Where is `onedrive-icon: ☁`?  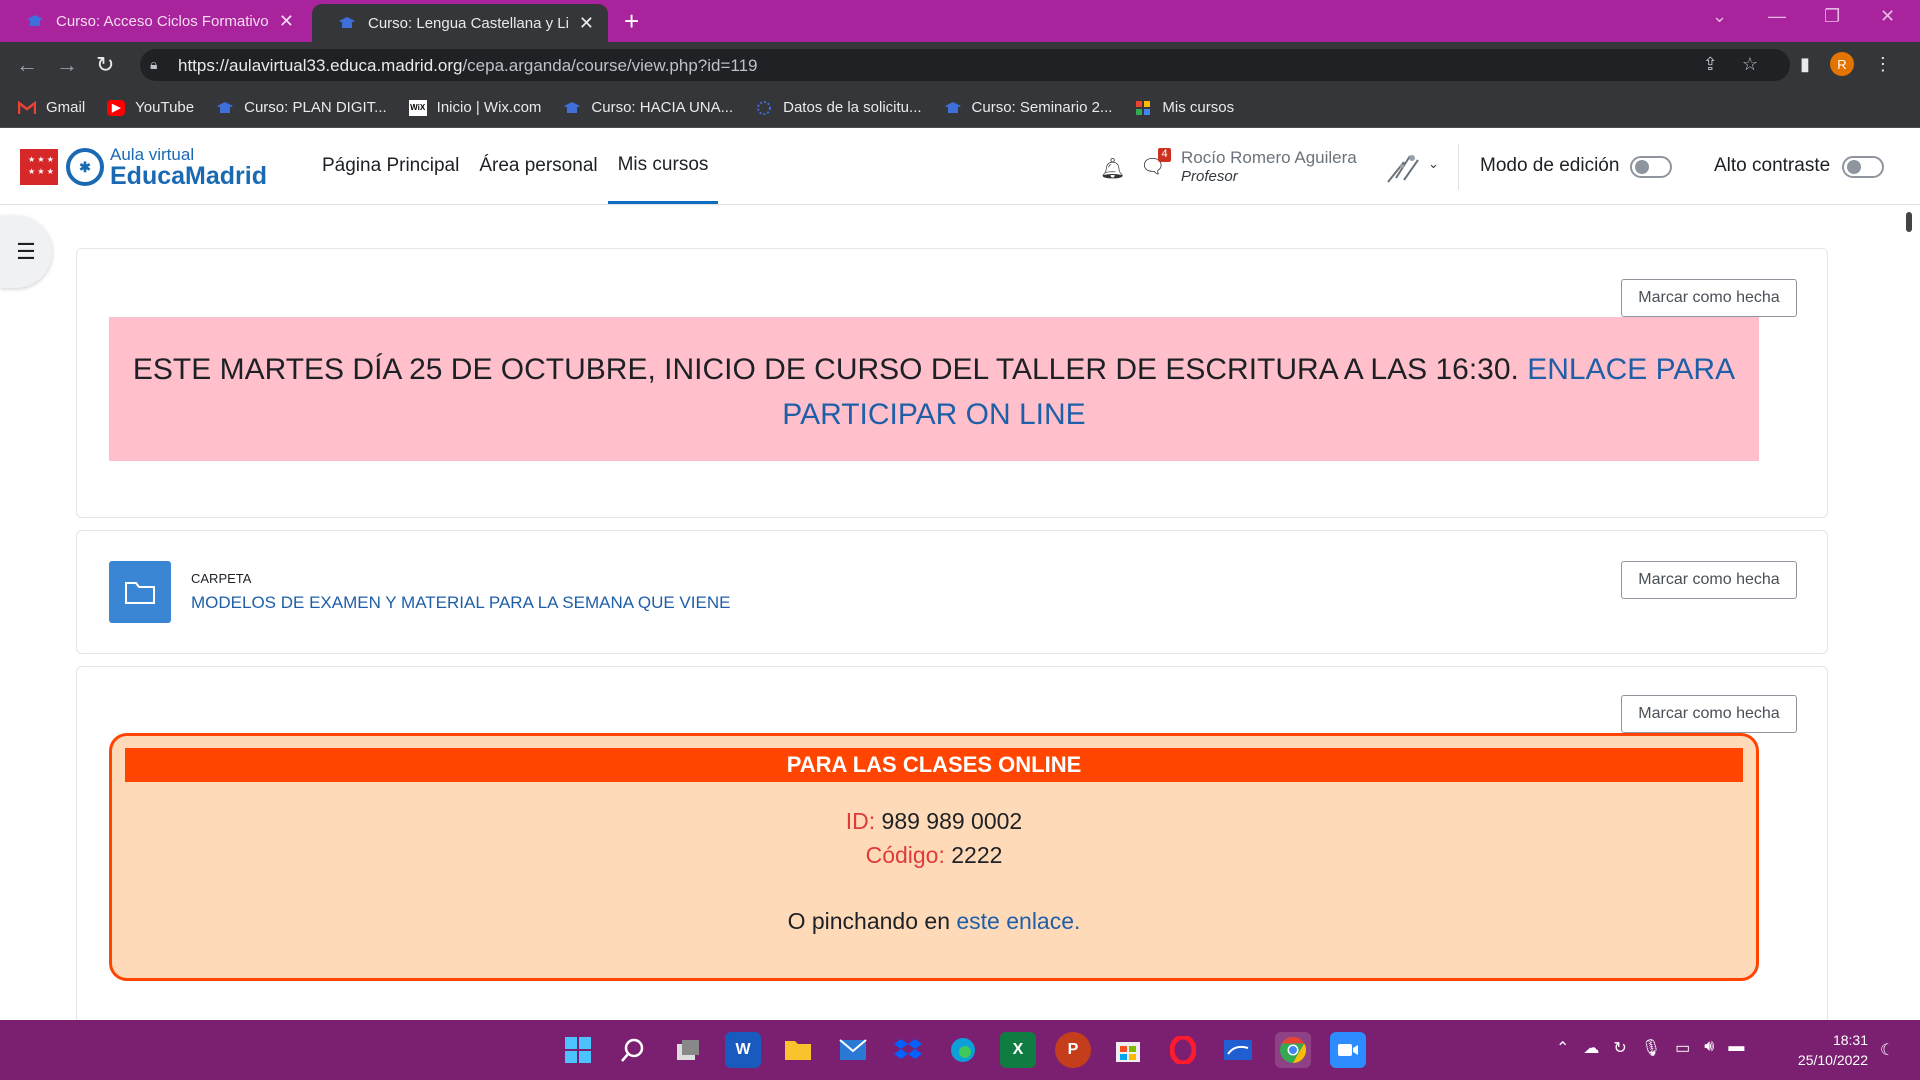 onedrive-icon: ☁ is located at coordinates (1591, 1048).